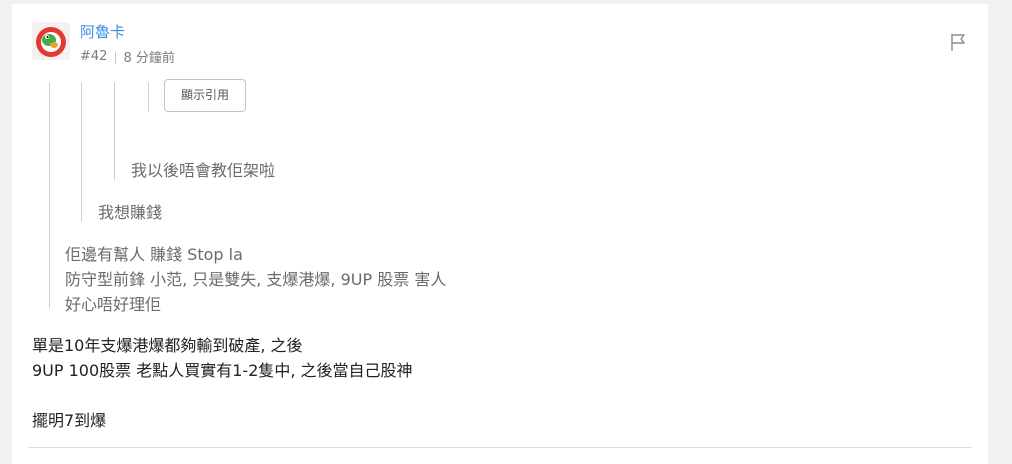  What do you see at coordinates (205, 95) in the screenshot?
I see `show-quote-button: 顯示引用` at bounding box center [205, 95].